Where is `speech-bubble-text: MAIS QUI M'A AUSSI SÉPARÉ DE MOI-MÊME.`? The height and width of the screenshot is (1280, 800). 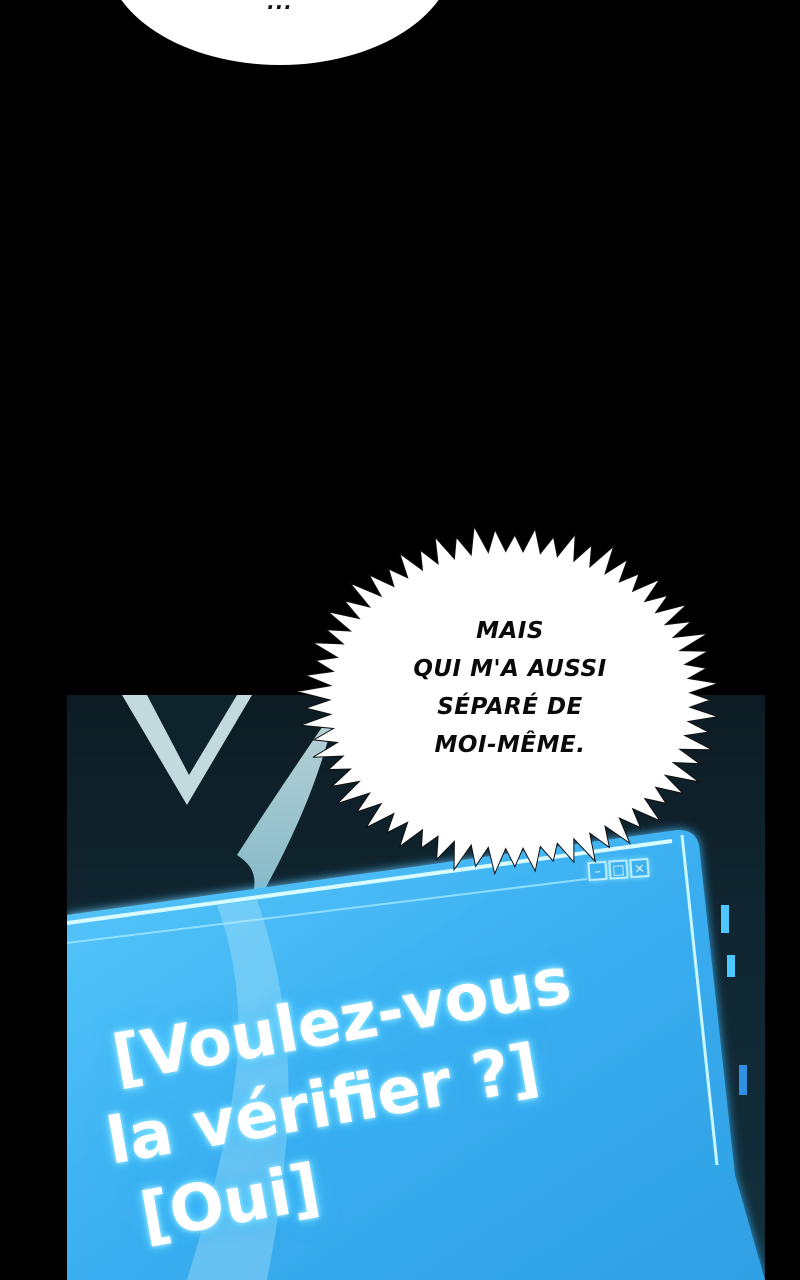 speech-bubble-text: MAIS QUI M'A AUSSI SÉPARÉ DE MOI-MÊME. is located at coordinates (510, 688).